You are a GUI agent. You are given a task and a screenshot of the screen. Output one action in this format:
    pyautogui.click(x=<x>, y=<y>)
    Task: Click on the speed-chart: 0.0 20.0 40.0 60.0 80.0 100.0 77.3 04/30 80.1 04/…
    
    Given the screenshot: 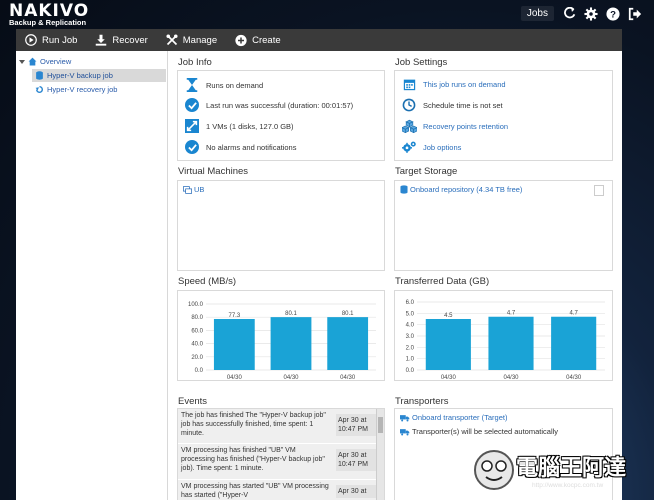 What is the action you would take?
    pyautogui.click(x=282, y=341)
    